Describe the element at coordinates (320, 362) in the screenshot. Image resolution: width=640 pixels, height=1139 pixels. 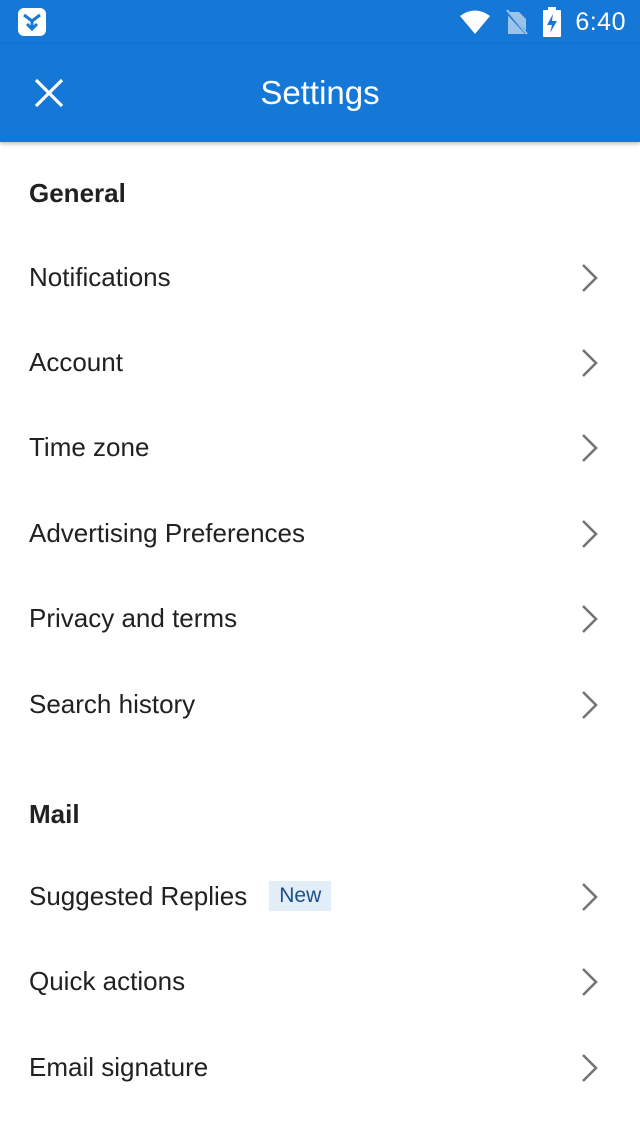
I see `settings-item-account: Account` at that location.